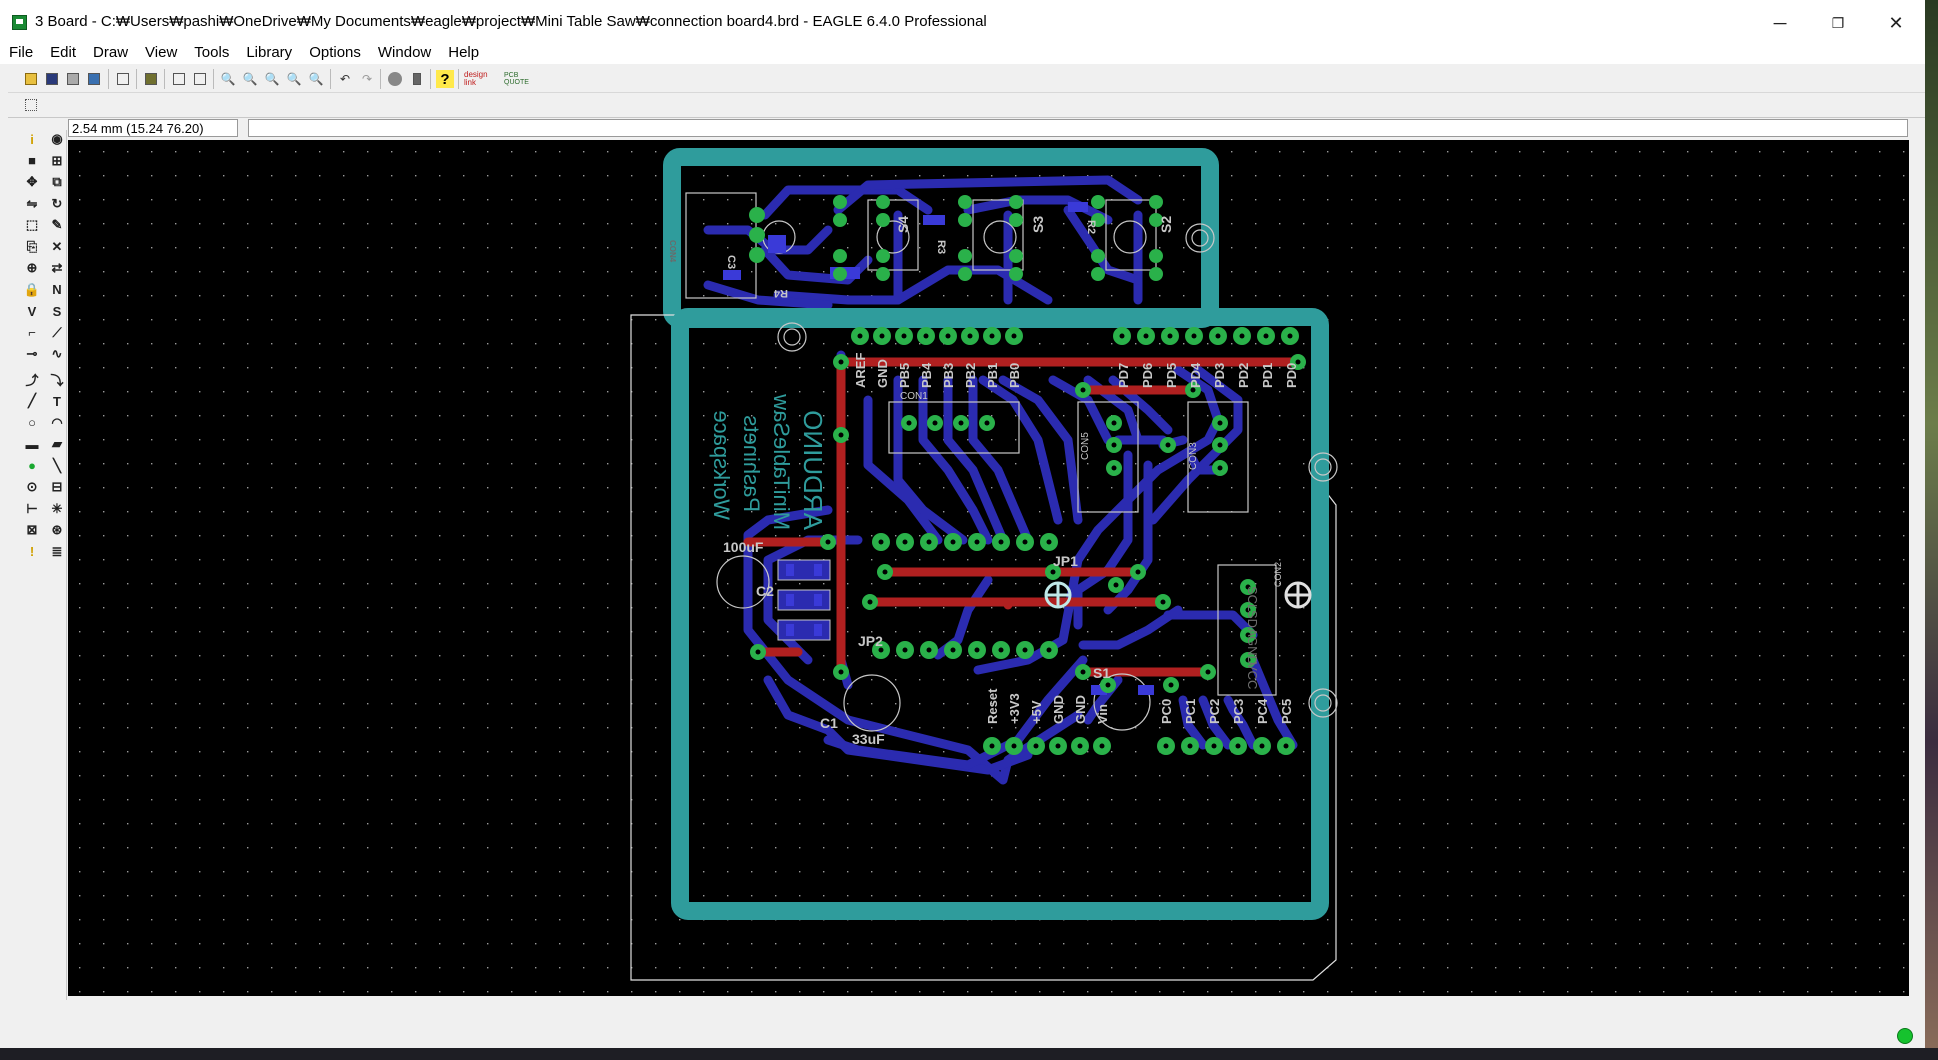 The image size is (1938, 1060). I want to click on header-label-bottom-right: PC2, so click(1214, 711).